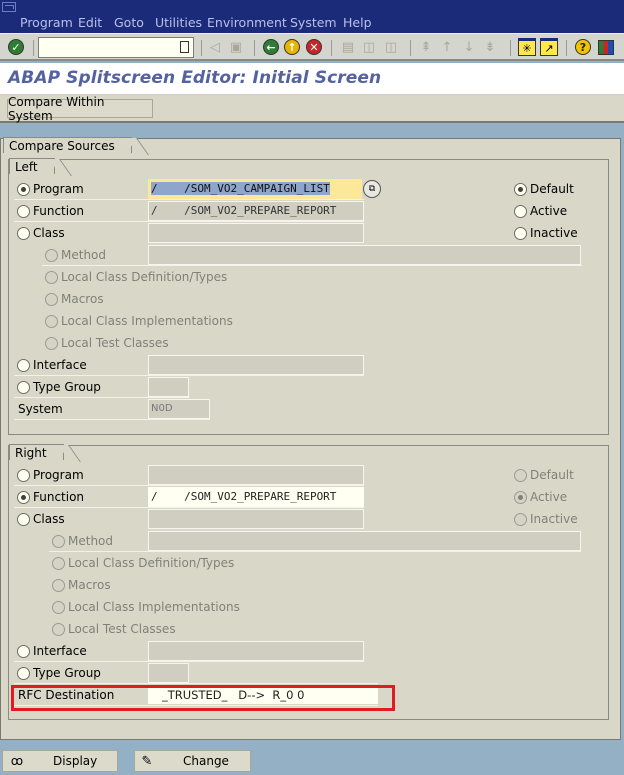  What do you see at coordinates (391, 47) in the screenshot?
I see `find-next-icon: ◫` at bounding box center [391, 47].